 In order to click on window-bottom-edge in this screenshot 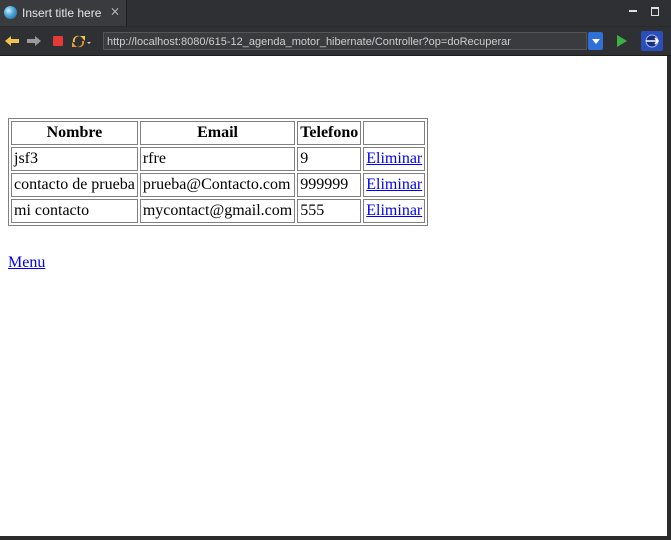, I will do `click(335, 538)`.